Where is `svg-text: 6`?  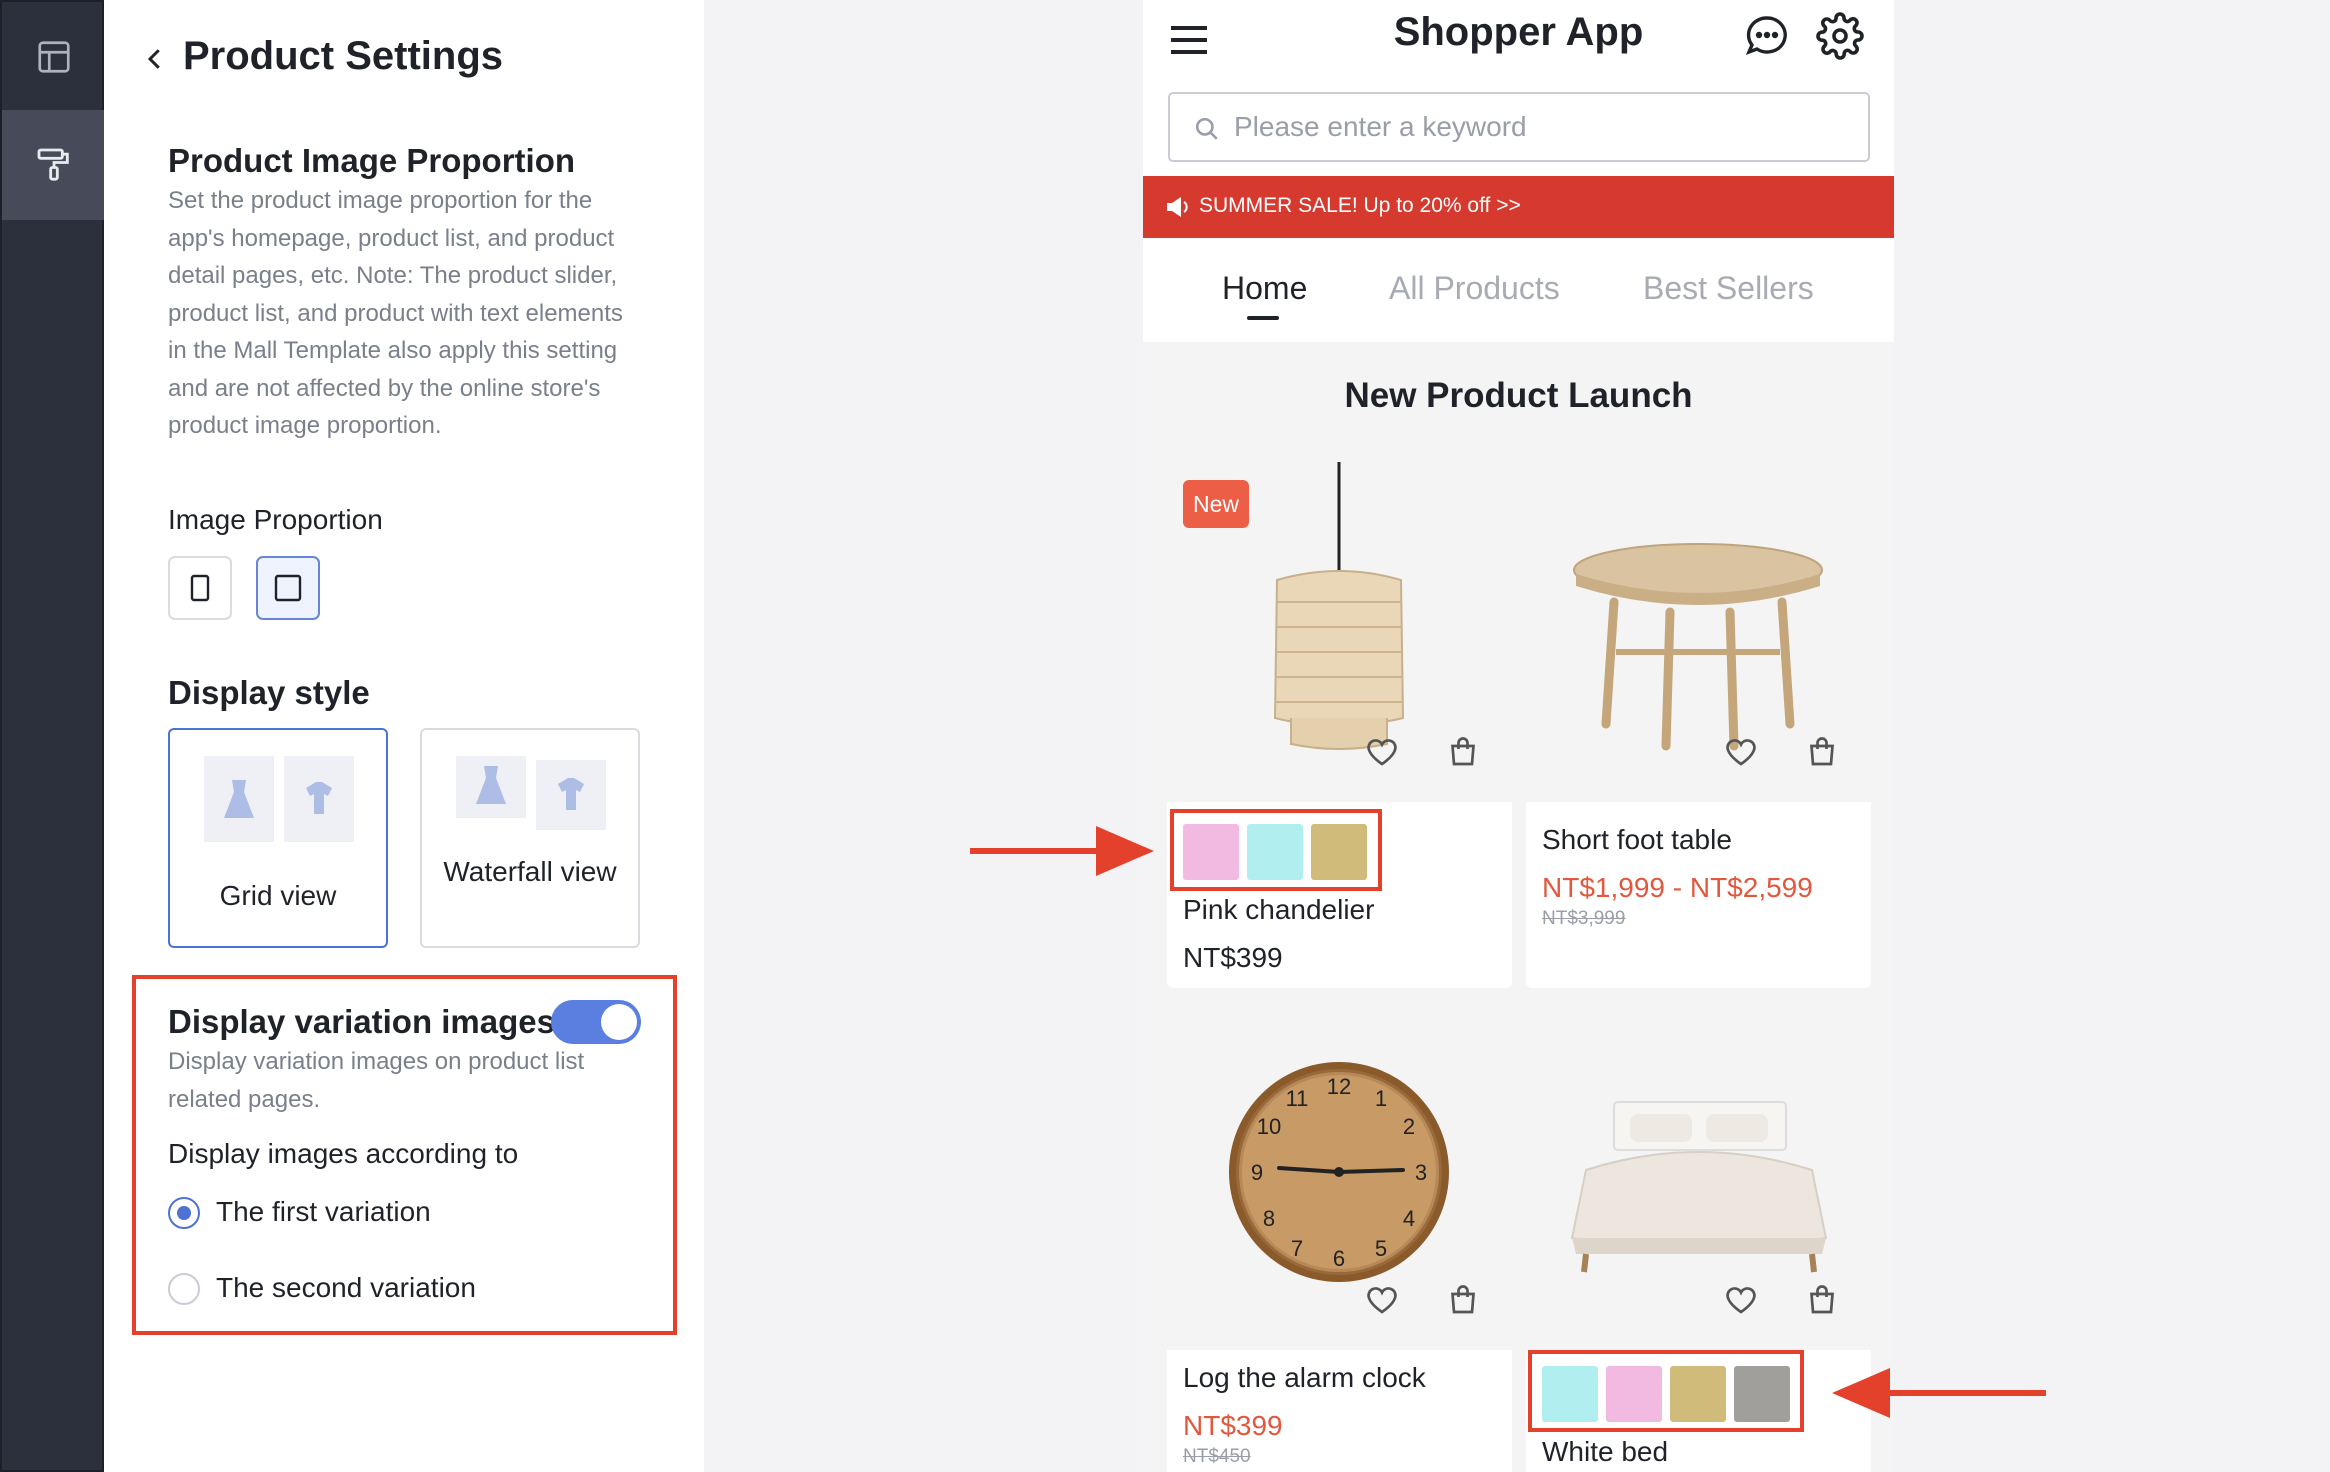
svg-text: 6 is located at coordinates (1339, 1258).